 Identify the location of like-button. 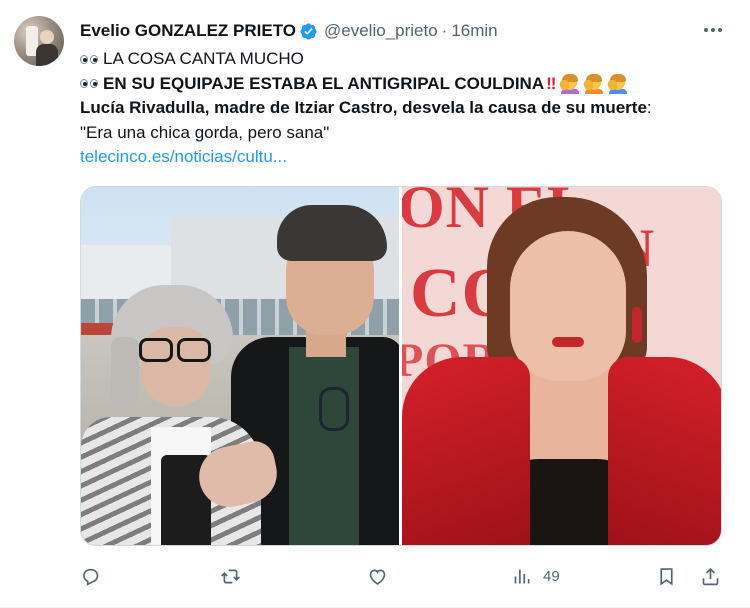
(377, 576).